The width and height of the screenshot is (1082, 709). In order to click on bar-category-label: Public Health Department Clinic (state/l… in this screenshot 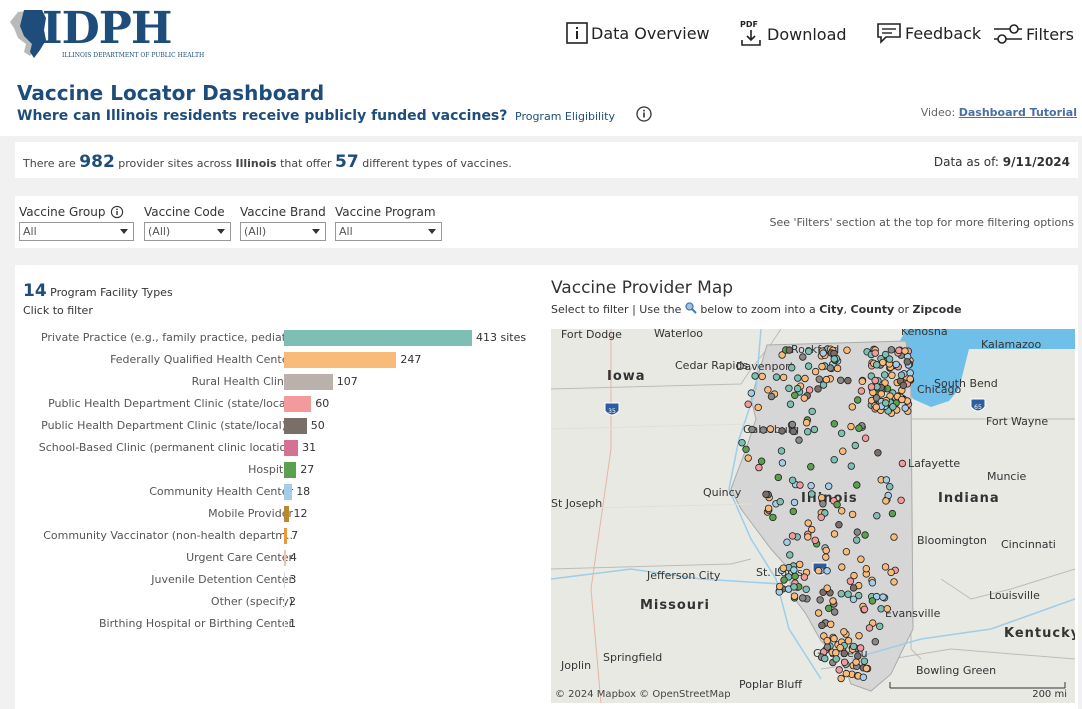, I will do `click(170, 403)`.